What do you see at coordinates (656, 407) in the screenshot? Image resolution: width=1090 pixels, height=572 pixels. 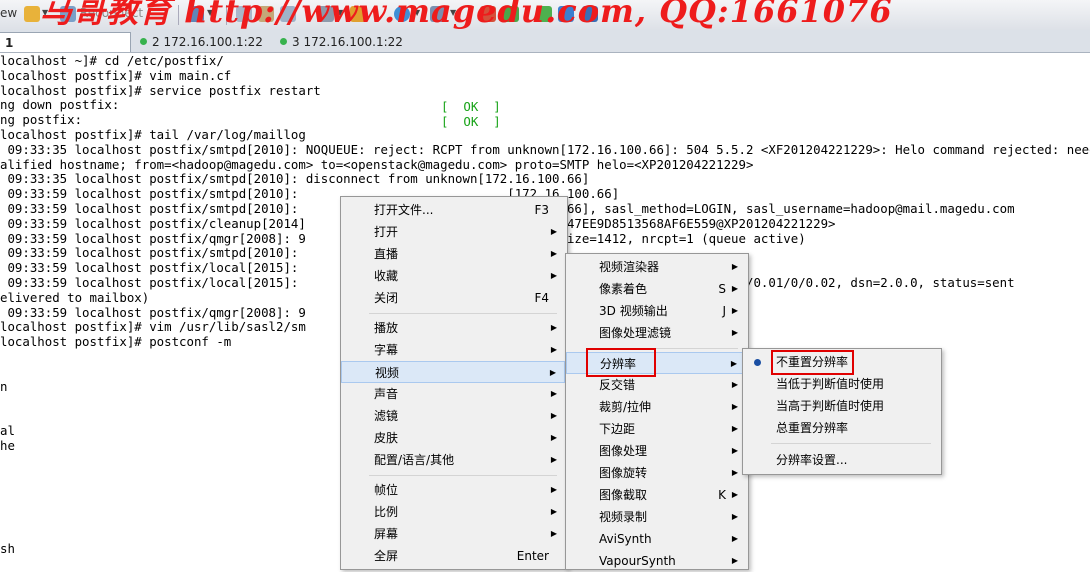 I see `menu2-item: 裁剪/拉伸 ▶` at bounding box center [656, 407].